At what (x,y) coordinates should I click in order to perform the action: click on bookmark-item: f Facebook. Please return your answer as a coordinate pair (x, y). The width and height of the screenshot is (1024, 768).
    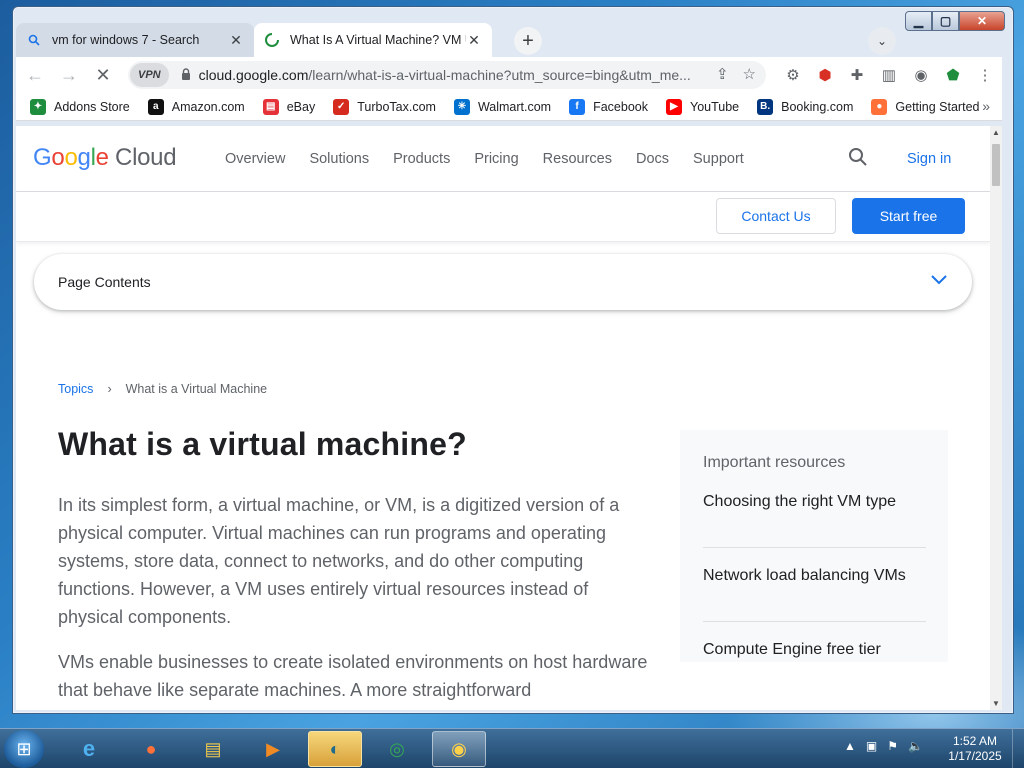
    Looking at the image, I should click on (608, 106).